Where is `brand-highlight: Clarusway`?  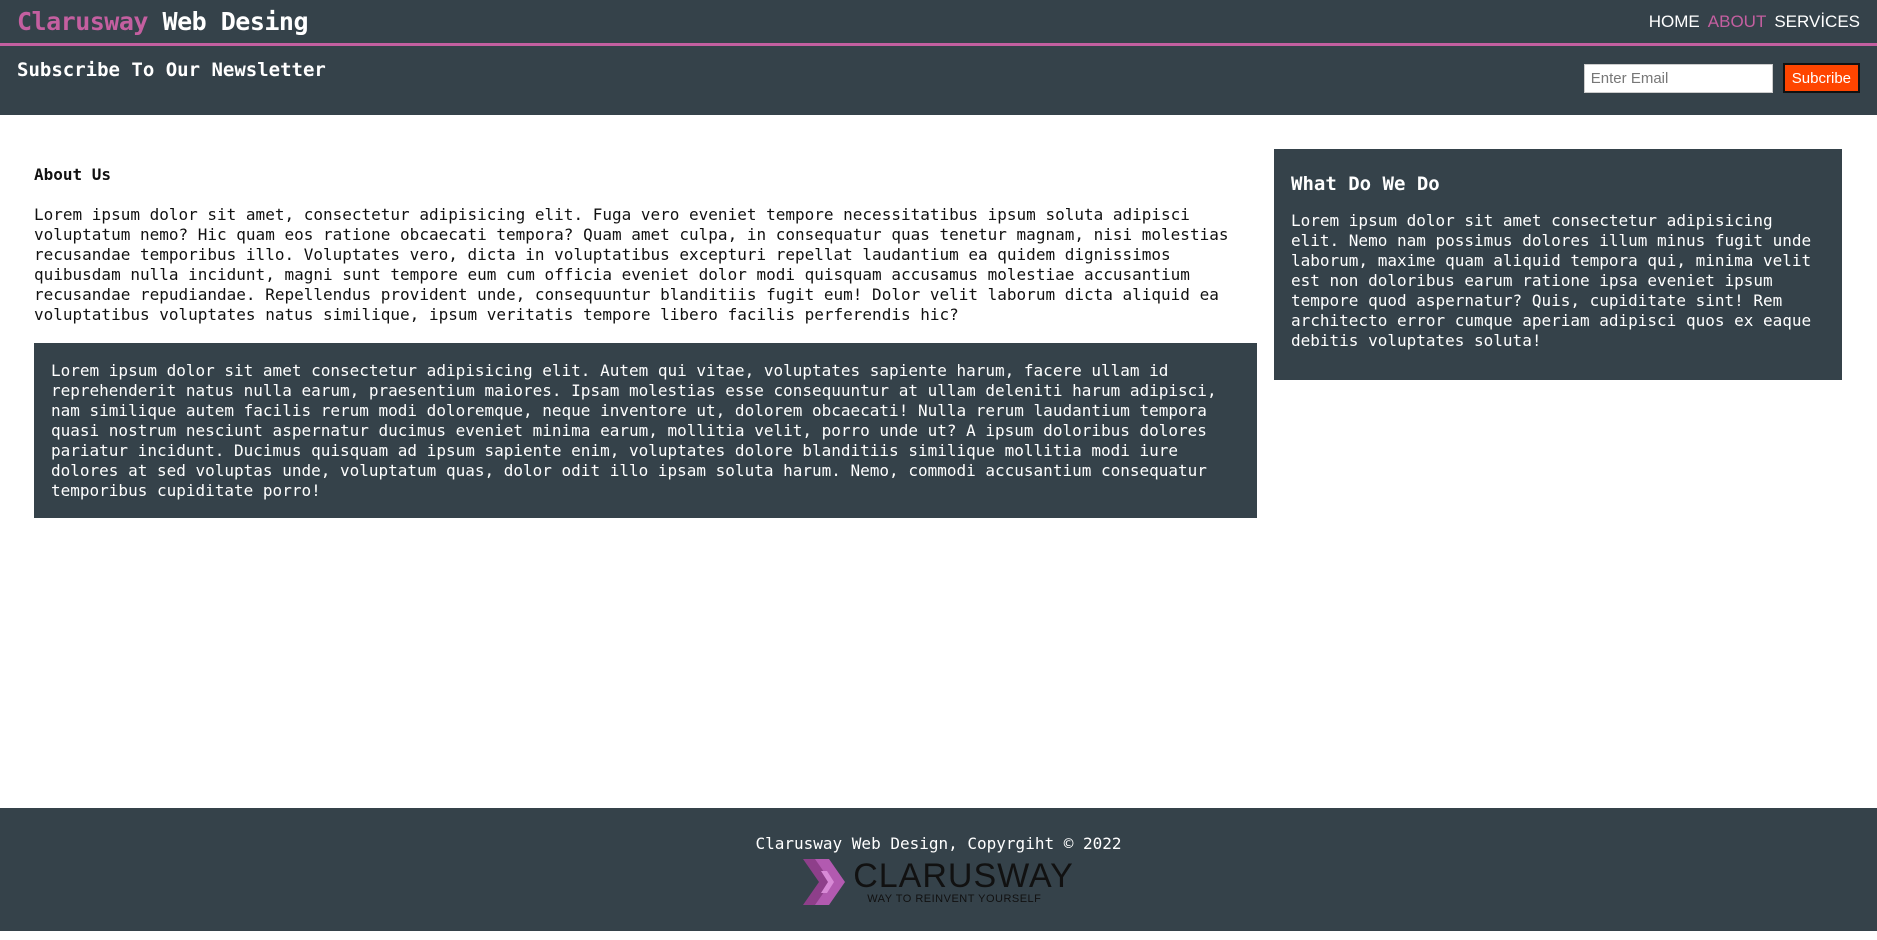 brand-highlight: Clarusway is located at coordinates (82, 21).